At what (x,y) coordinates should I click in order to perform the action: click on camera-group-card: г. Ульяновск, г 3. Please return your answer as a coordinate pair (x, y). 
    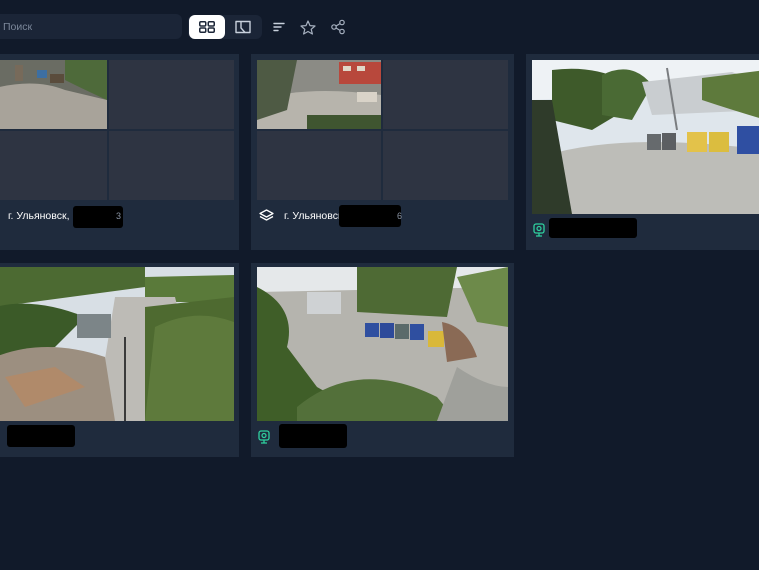
    Looking at the image, I should click on (119, 152).